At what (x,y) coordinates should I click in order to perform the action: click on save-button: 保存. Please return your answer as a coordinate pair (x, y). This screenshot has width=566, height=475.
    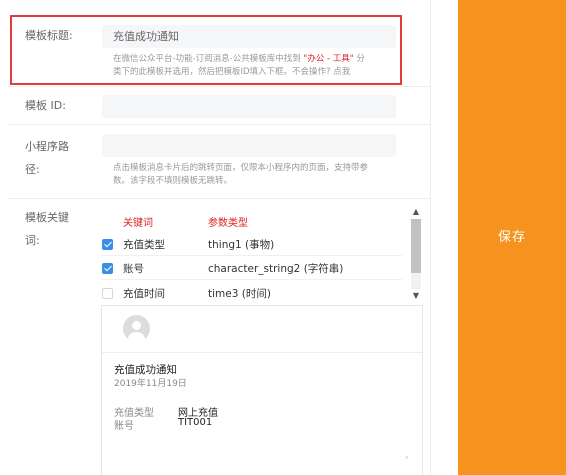
    Looking at the image, I should click on (512, 235).